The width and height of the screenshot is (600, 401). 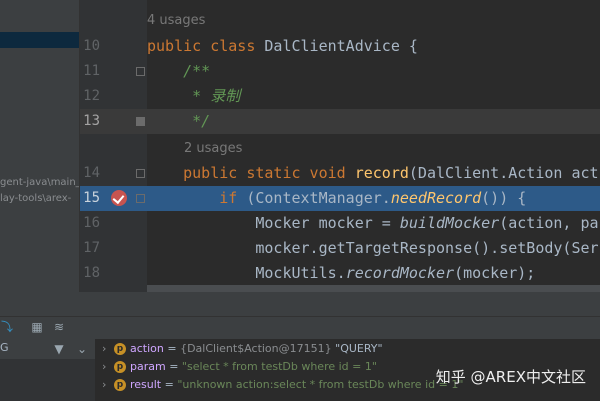 What do you see at coordinates (91, 273) in the screenshot?
I see `line-number: 18` at bounding box center [91, 273].